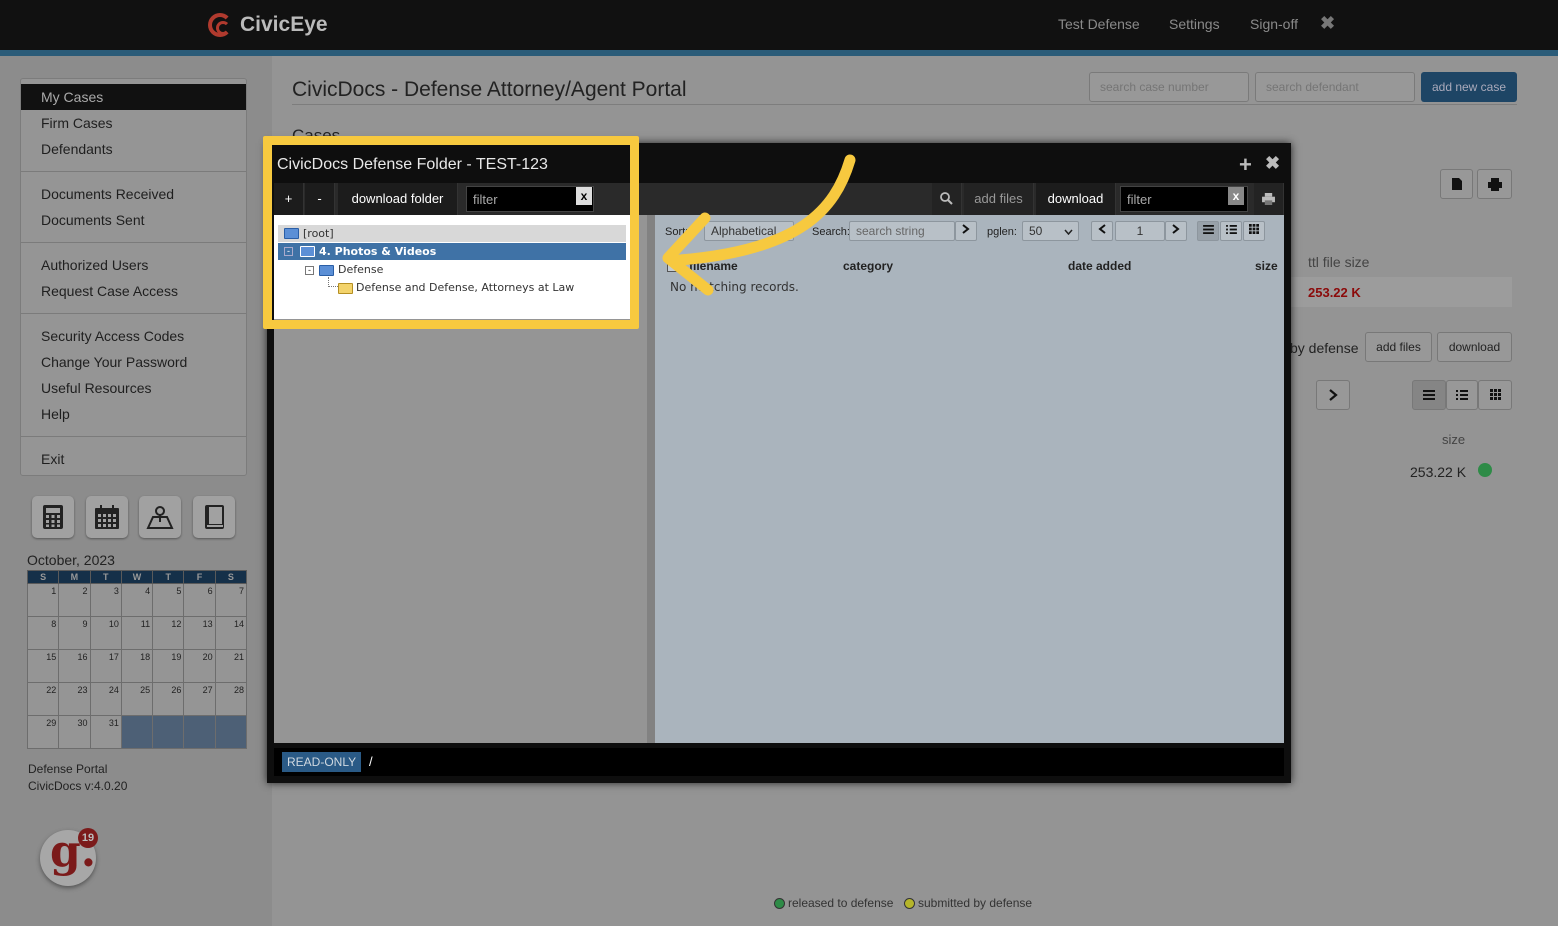  Describe the element at coordinates (74, 600) in the screenshot. I see `calendar-day: 2` at that location.